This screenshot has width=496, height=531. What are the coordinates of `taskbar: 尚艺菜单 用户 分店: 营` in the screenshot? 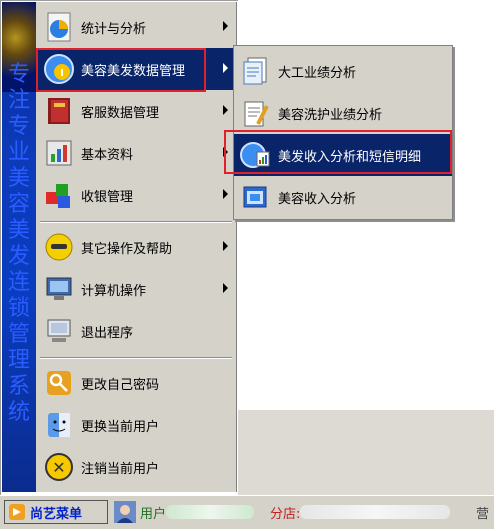 It's located at (247, 512).